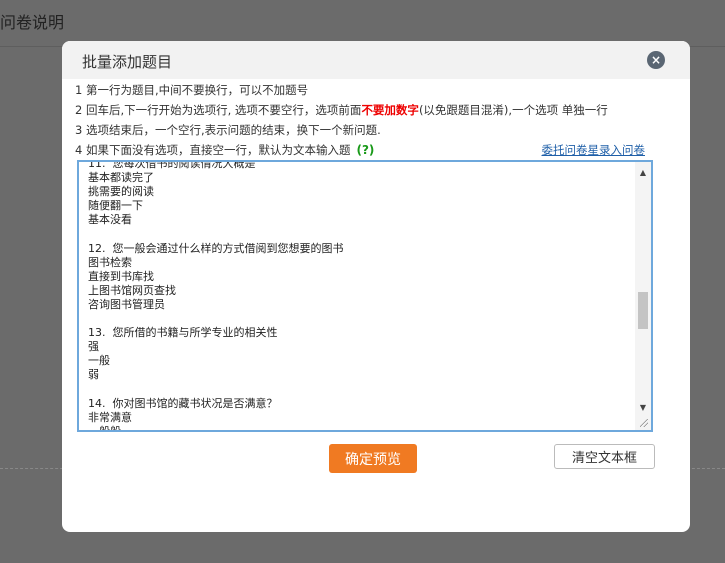 This screenshot has width=725, height=563. What do you see at coordinates (218, 110) in the screenshot?
I see `instruction-line-2-text: 2 回车后,下一行开始为选项行, 选项不要空行，选项前面` at bounding box center [218, 110].